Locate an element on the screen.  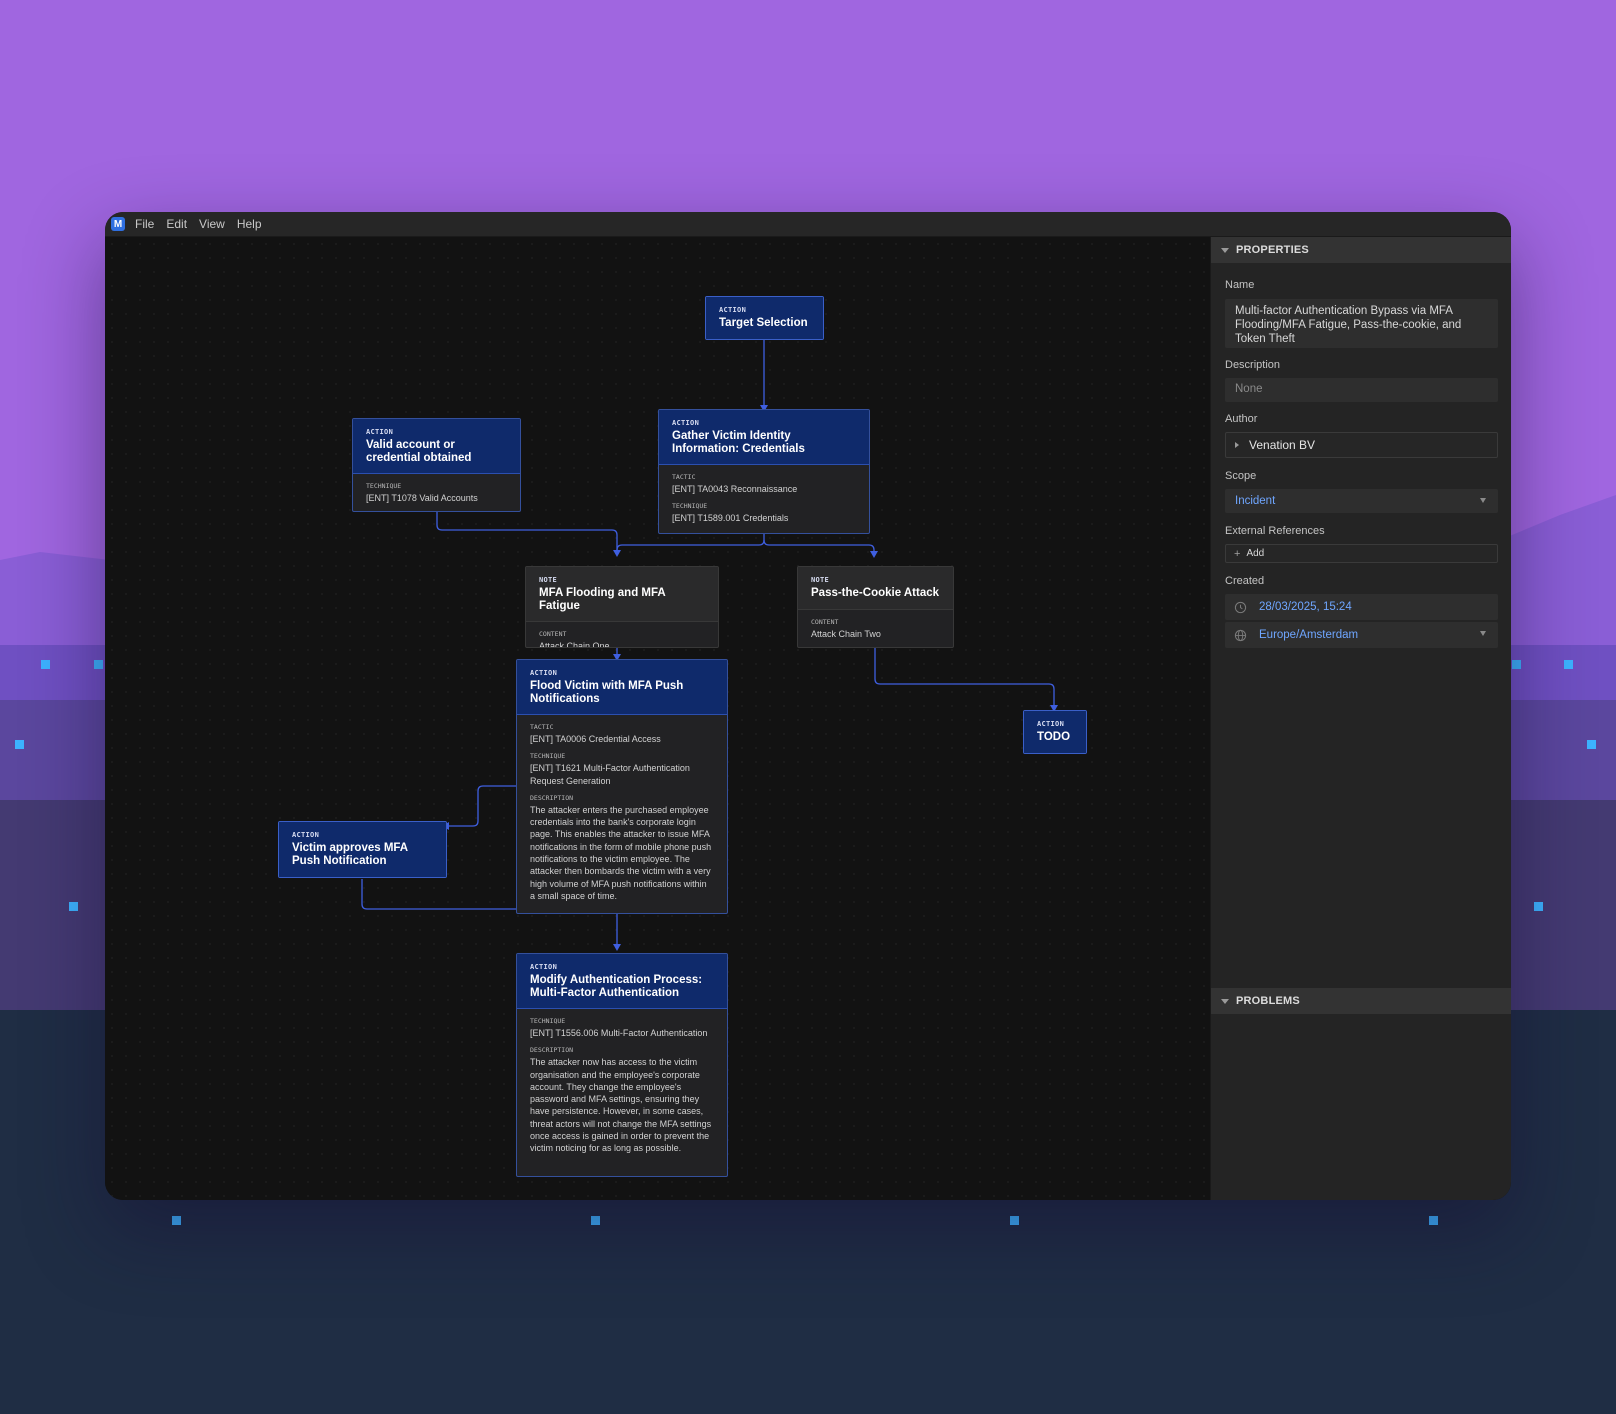
field-value: Attack Chain One is located at coordinates (574, 644).